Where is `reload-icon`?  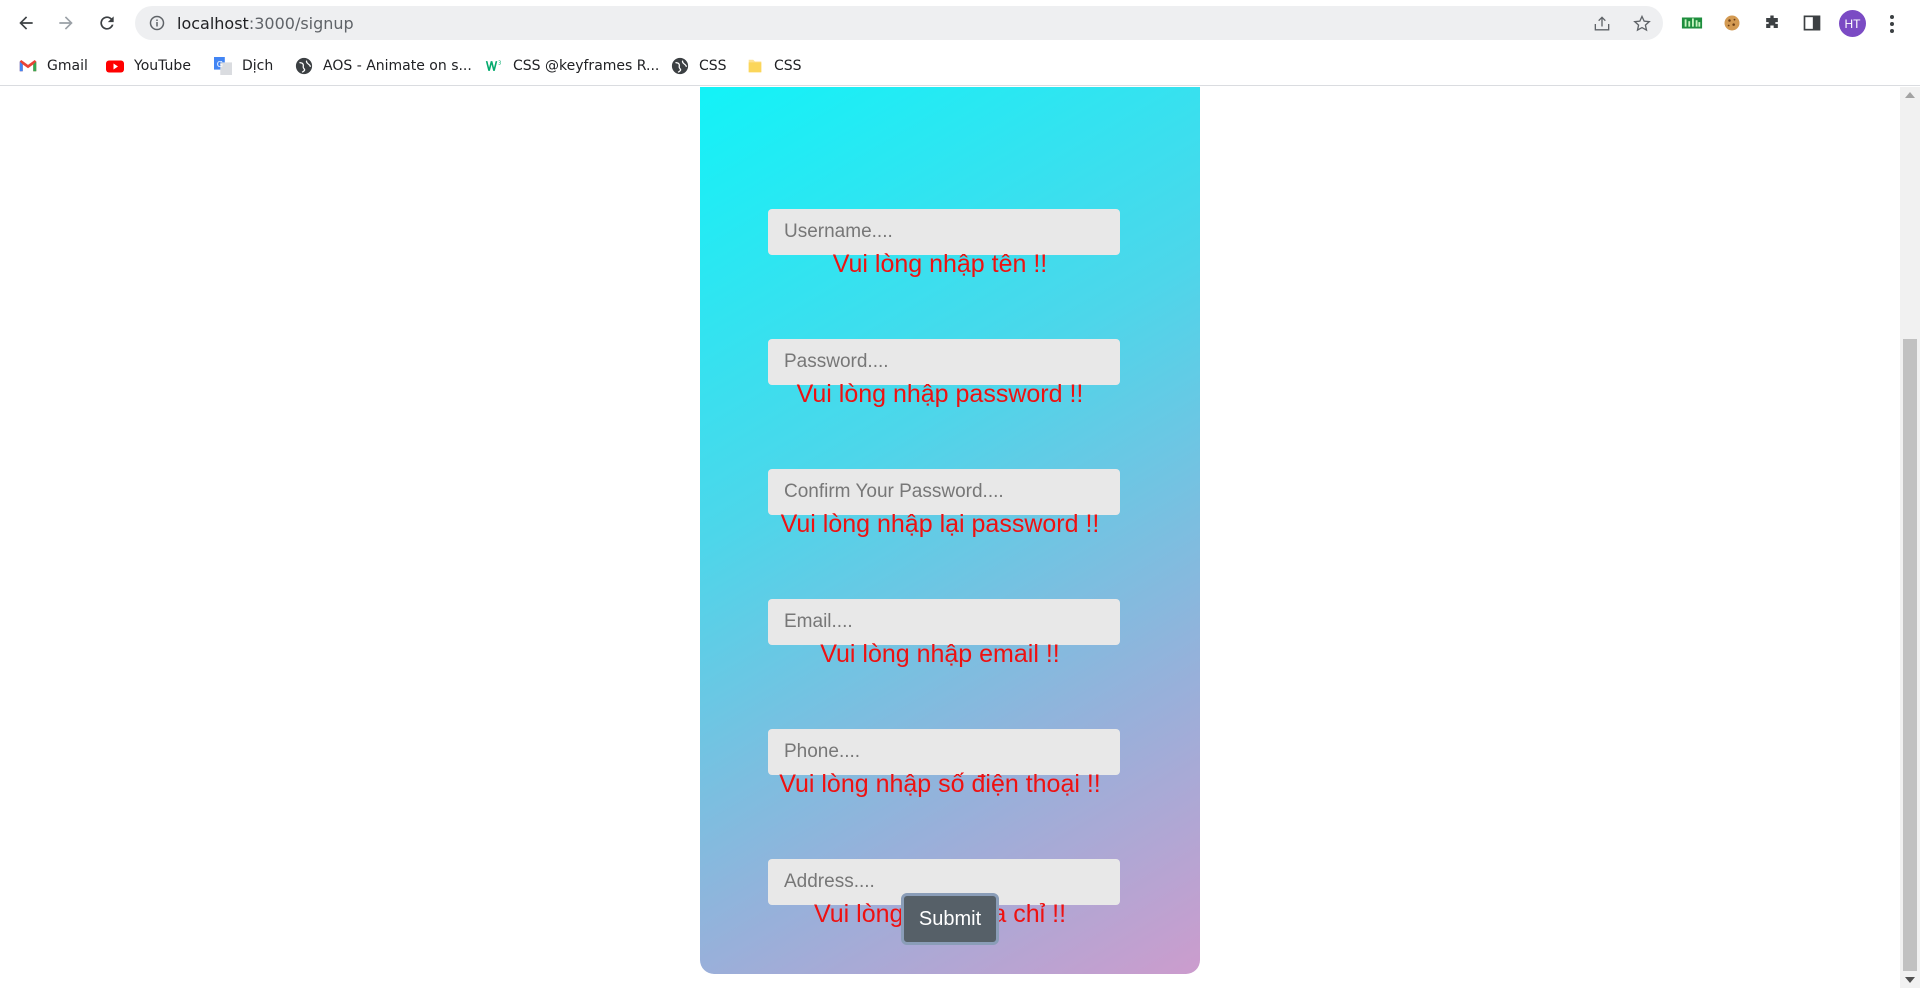
reload-icon is located at coordinates (107, 23).